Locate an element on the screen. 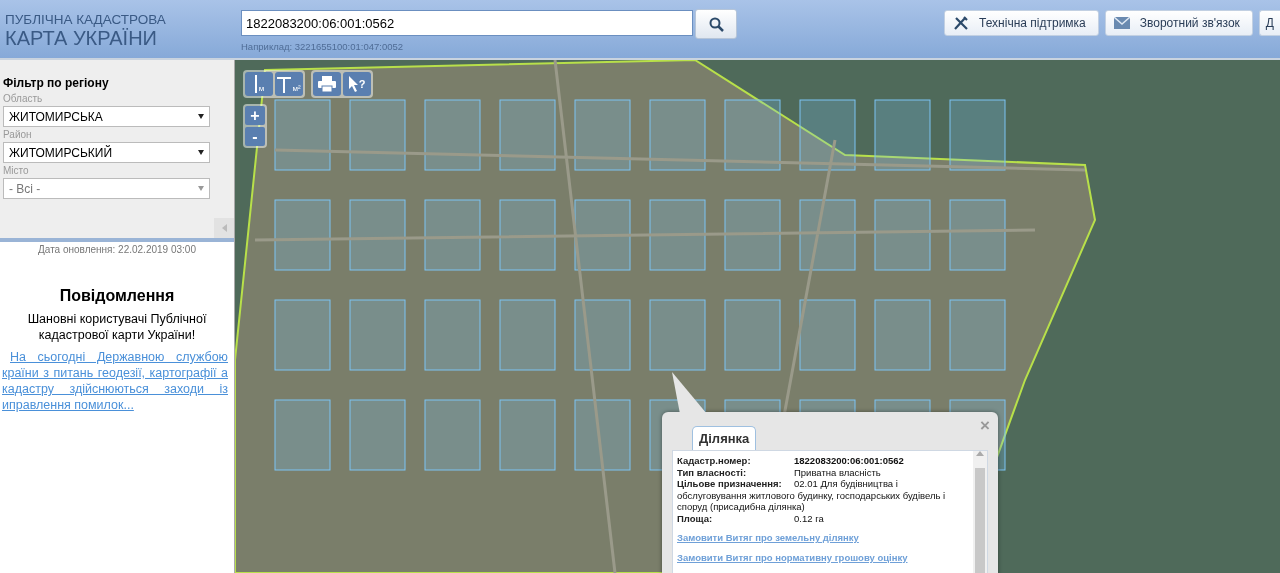  parcel-field: Тип власності: Приватна власність is located at coordinates (823, 472).